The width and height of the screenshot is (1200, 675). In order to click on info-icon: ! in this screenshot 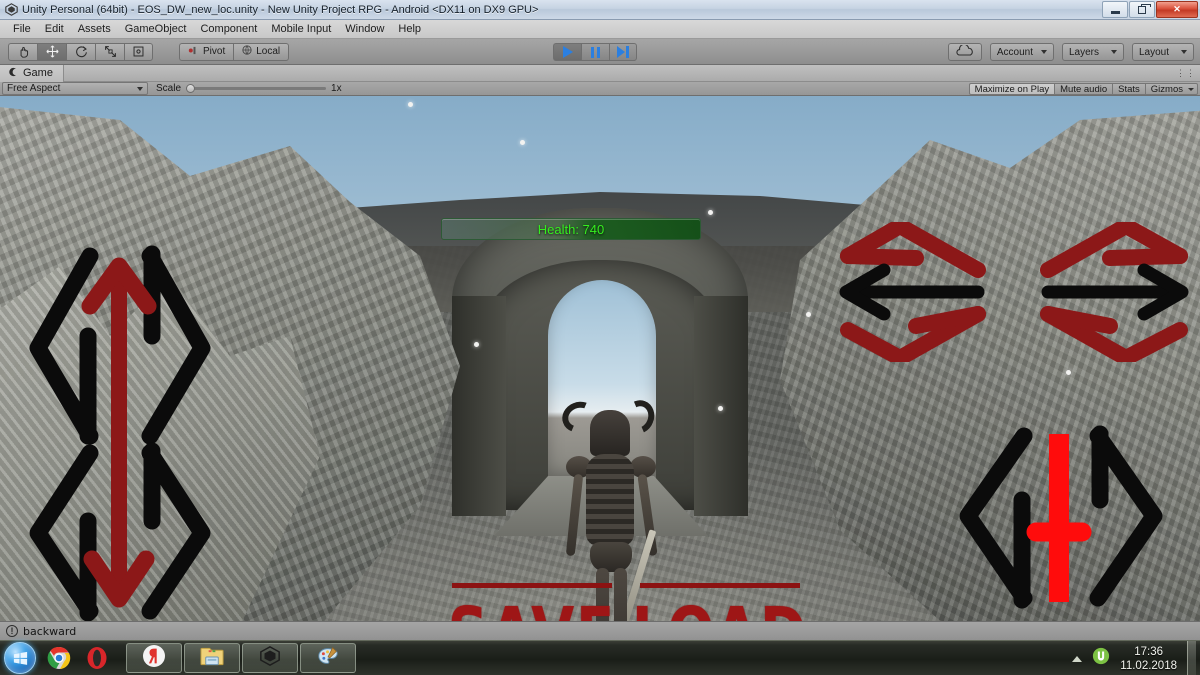, I will do `click(12, 631)`.